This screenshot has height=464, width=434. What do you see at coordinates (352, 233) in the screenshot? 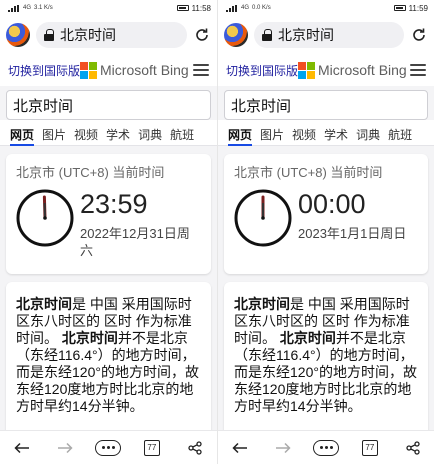
I see `current-date: 2023年1月1日周日` at bounding box center [352, 233].